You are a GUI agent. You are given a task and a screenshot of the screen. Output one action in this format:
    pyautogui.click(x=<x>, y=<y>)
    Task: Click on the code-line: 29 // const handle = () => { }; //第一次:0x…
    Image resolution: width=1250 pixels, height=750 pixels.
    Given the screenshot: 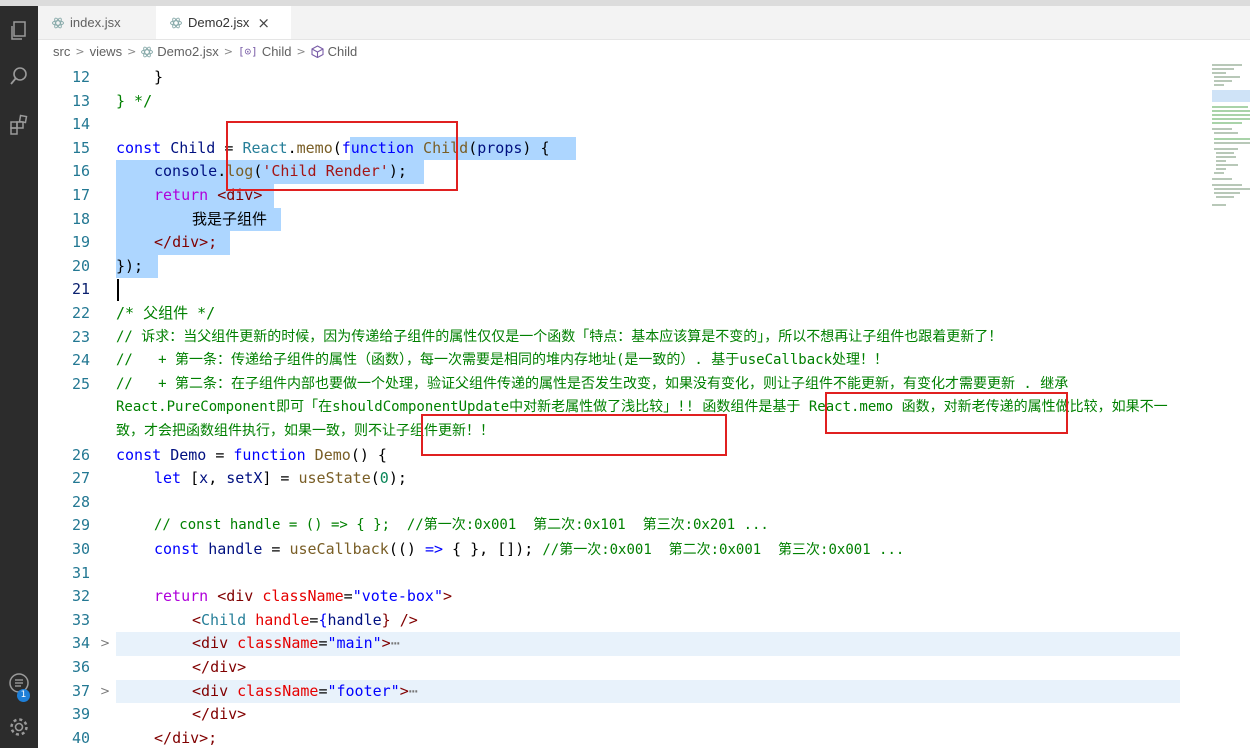 What is the action you would take?
    pyautogui.click(x=628, y=526)
    